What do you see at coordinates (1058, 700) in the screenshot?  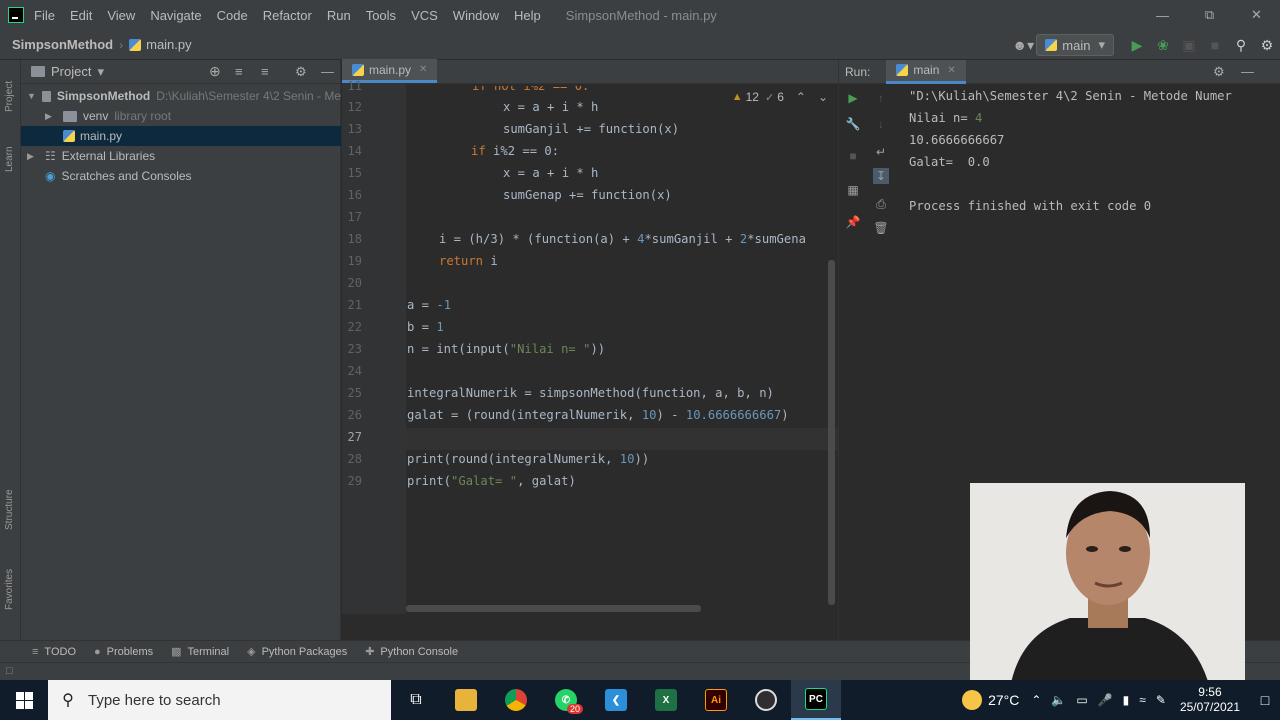 I see `speaker-icon: 🔈` at bounding box center [1058, 700].